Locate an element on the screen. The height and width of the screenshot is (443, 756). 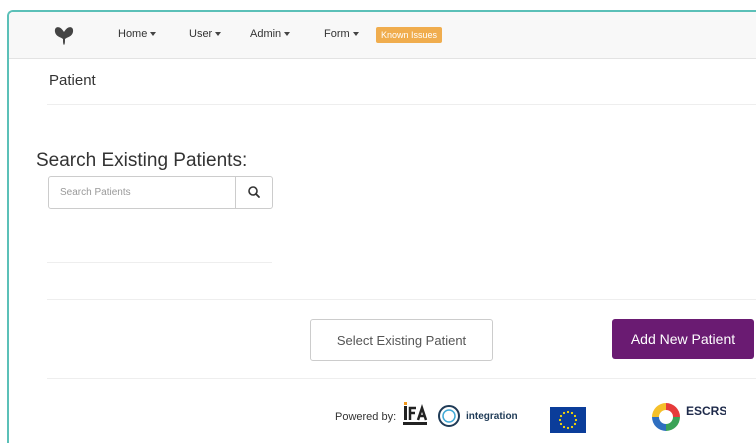
nav-item-user: User is located at coordinates (205, 34).